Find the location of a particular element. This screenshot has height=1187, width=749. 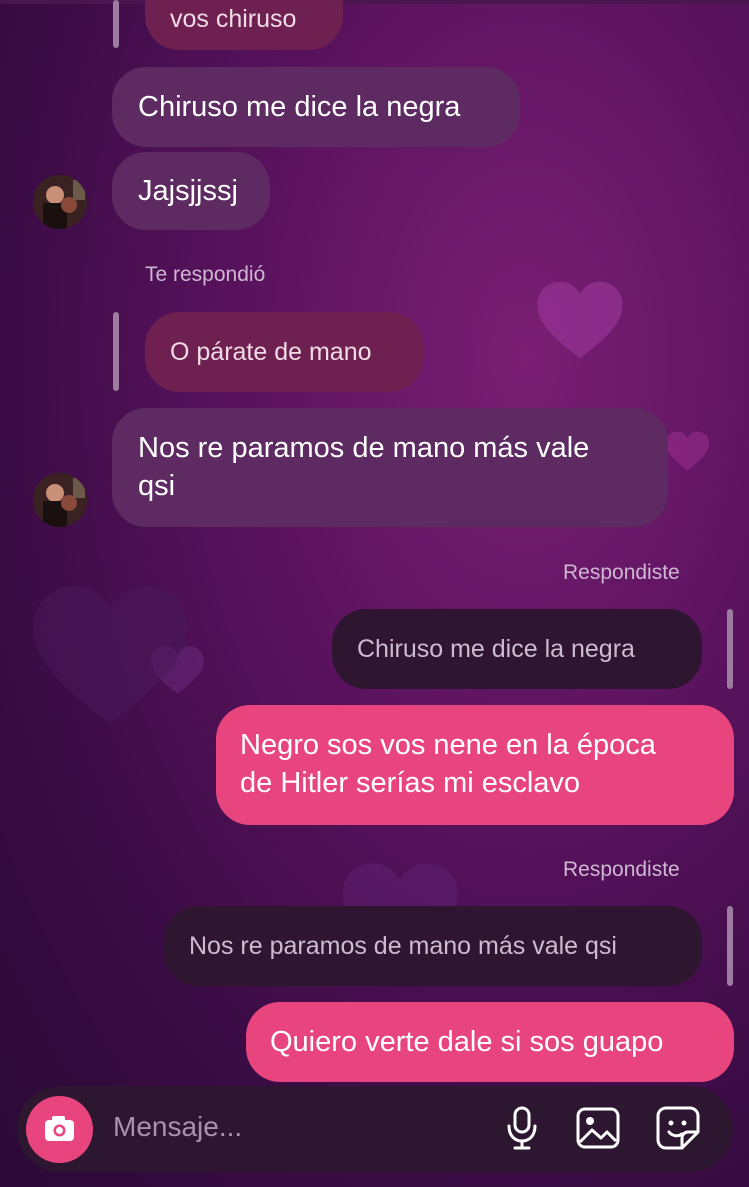

reply-quote-bubble: Chiruso me dice la negra is located at coordinates (517, 649).